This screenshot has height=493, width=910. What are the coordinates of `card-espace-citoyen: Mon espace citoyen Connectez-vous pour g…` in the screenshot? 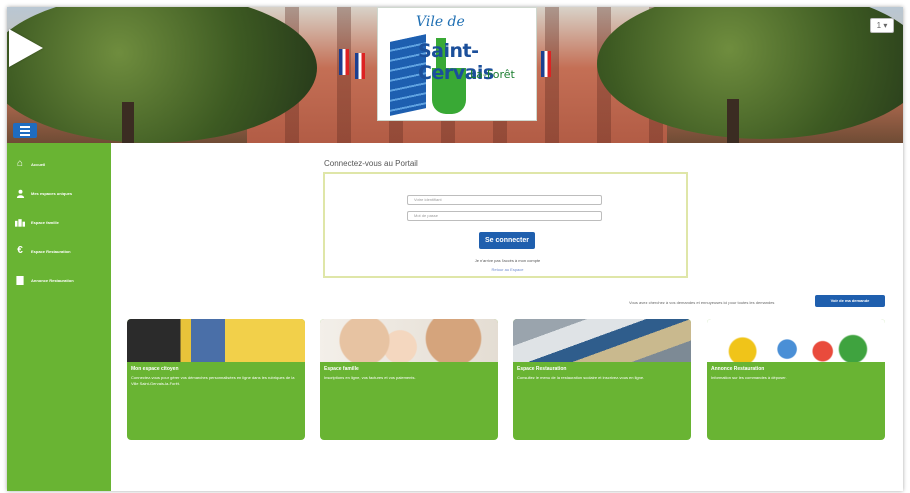 It's located at (216, 379).